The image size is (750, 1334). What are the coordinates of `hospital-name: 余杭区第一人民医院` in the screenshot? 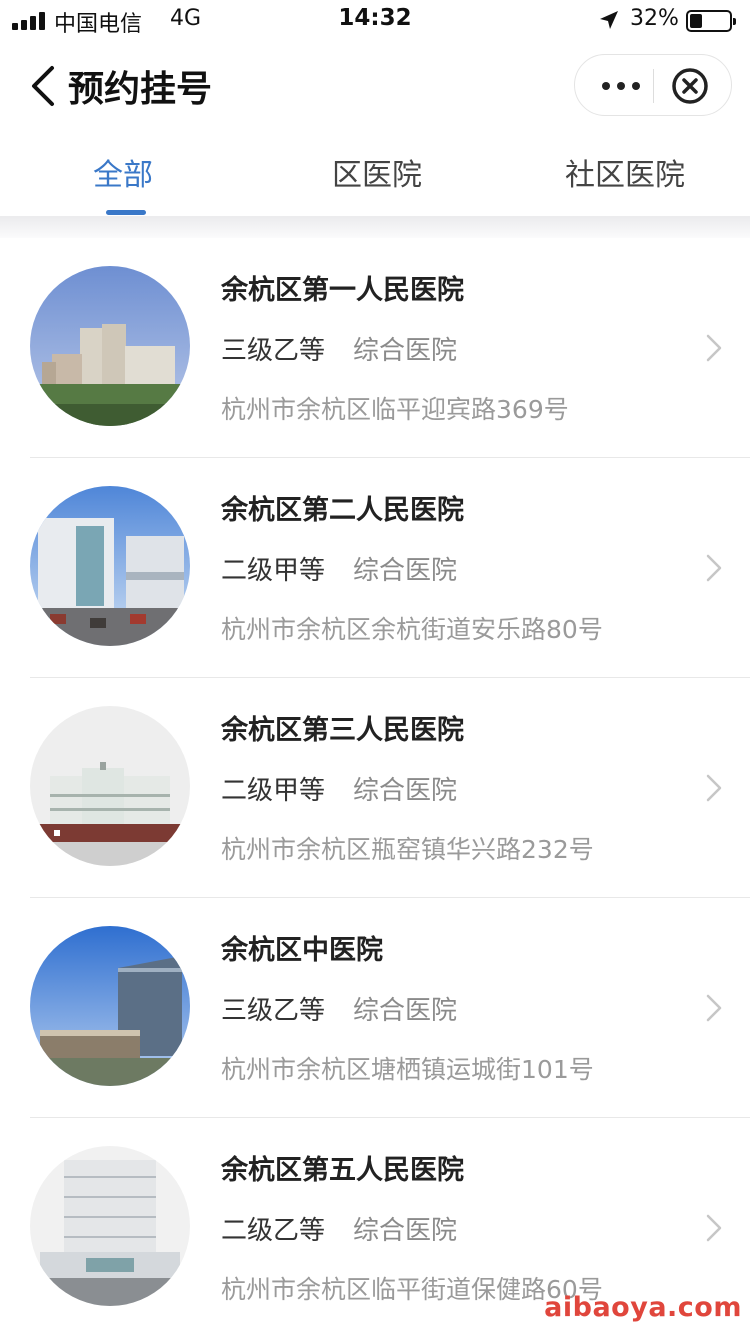 It's located at (342, 290).